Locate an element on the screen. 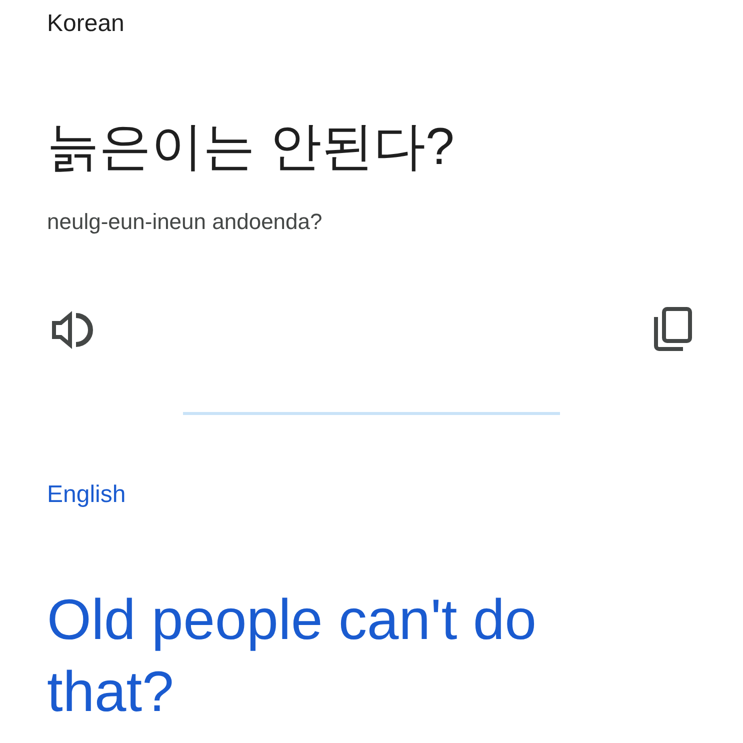  source-language-label: Korean is located at coordinates (85, 24).